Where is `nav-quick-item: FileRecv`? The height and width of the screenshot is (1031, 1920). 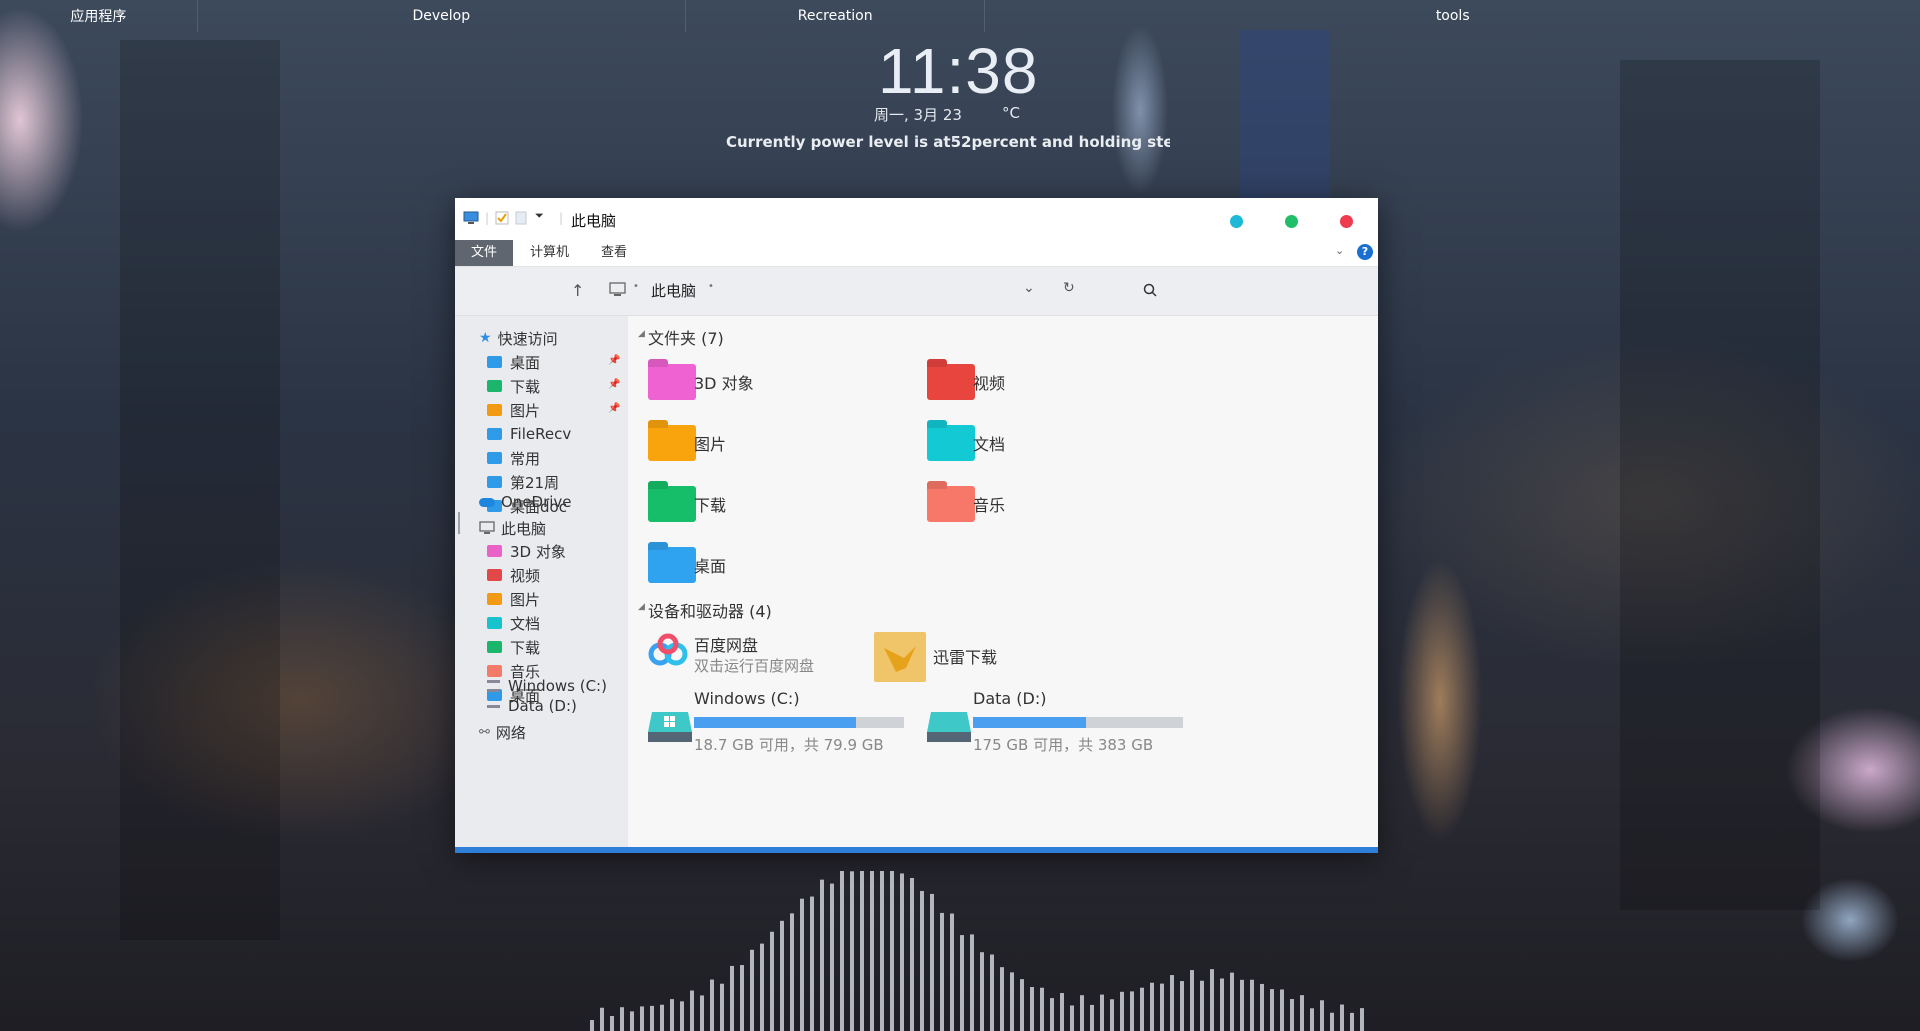
nav-quick-item: FileRecv is located at coordinates (529, 434).